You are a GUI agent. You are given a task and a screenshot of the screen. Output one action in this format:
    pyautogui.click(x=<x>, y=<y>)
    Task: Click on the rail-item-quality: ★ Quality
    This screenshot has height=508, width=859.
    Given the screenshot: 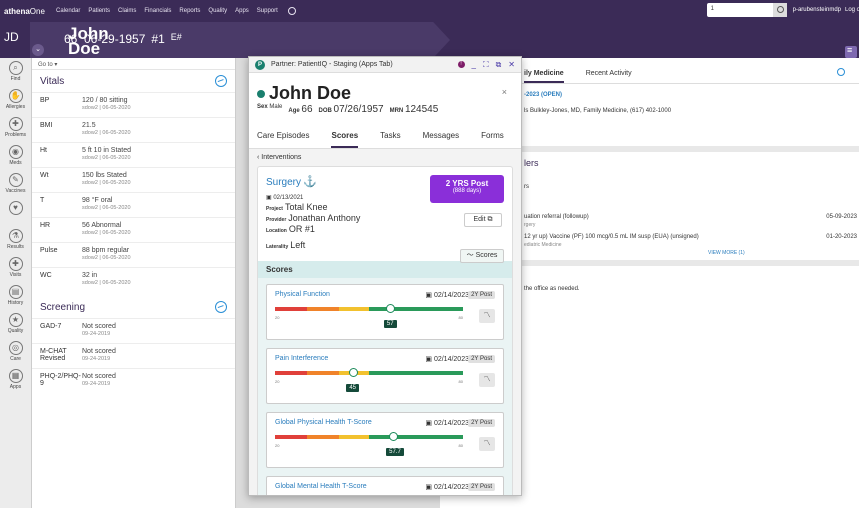 What is the action you would take?
    pyautogui.click(x=15, y=324)
    